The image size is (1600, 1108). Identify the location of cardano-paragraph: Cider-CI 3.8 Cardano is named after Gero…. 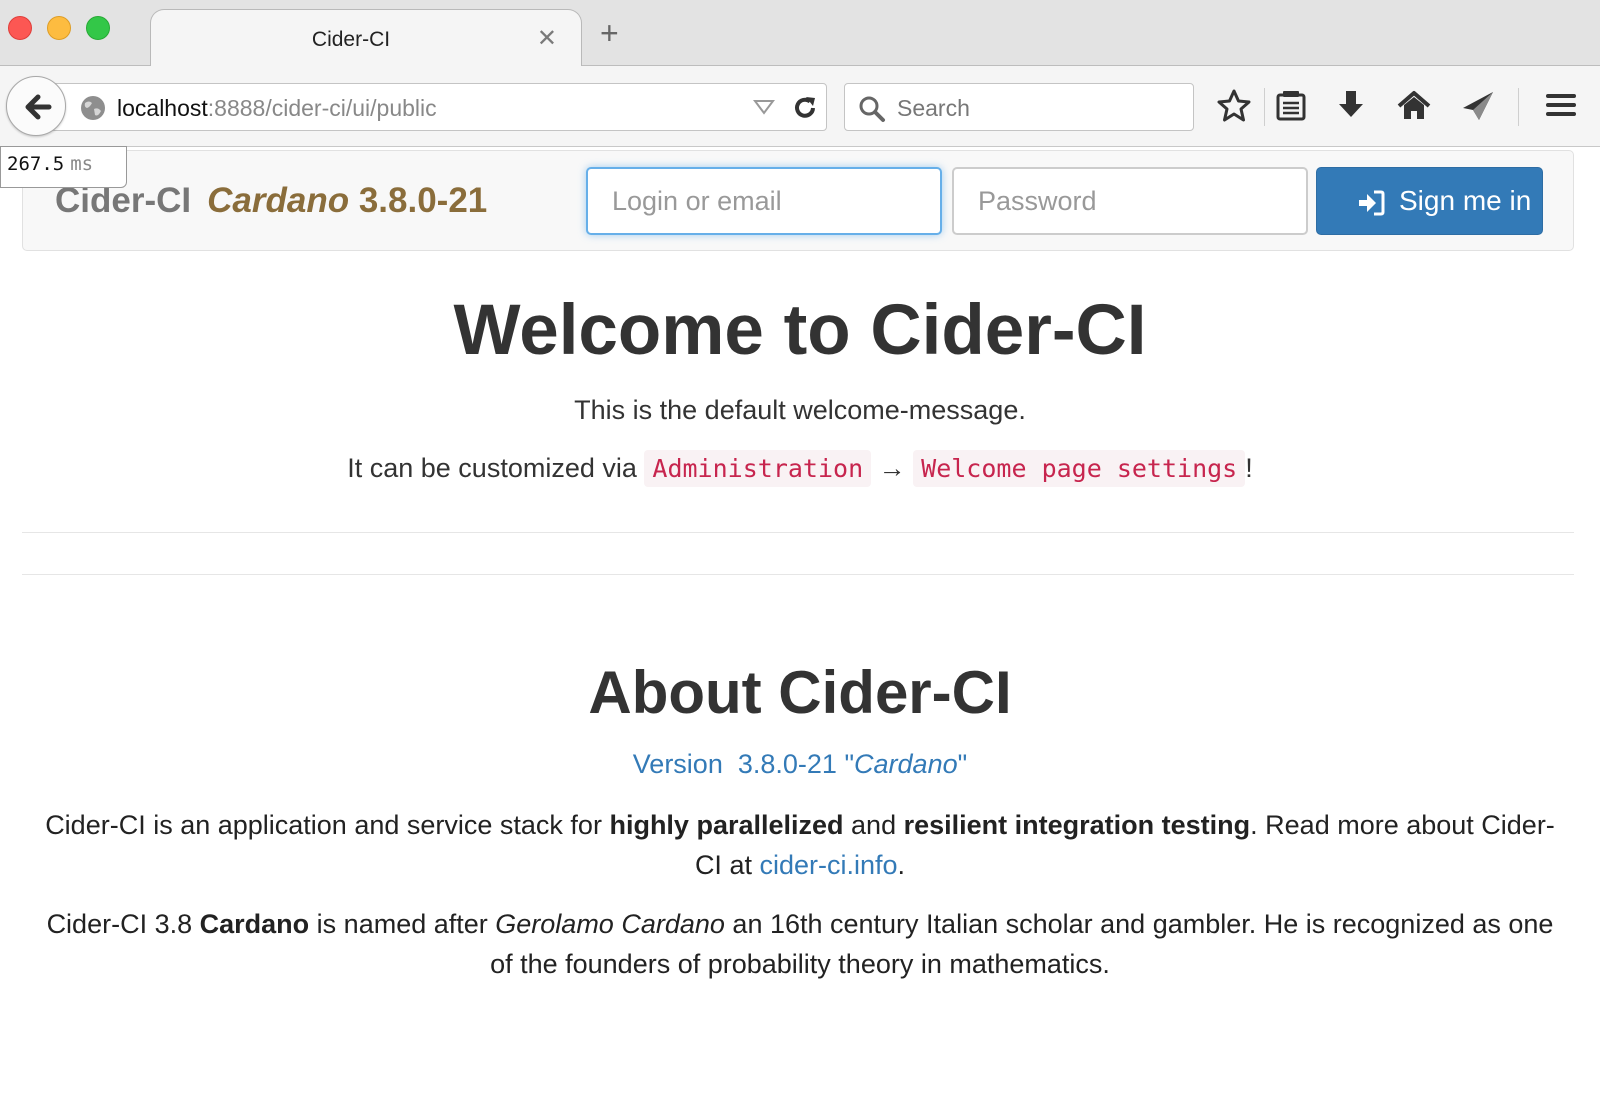
(800, 944).